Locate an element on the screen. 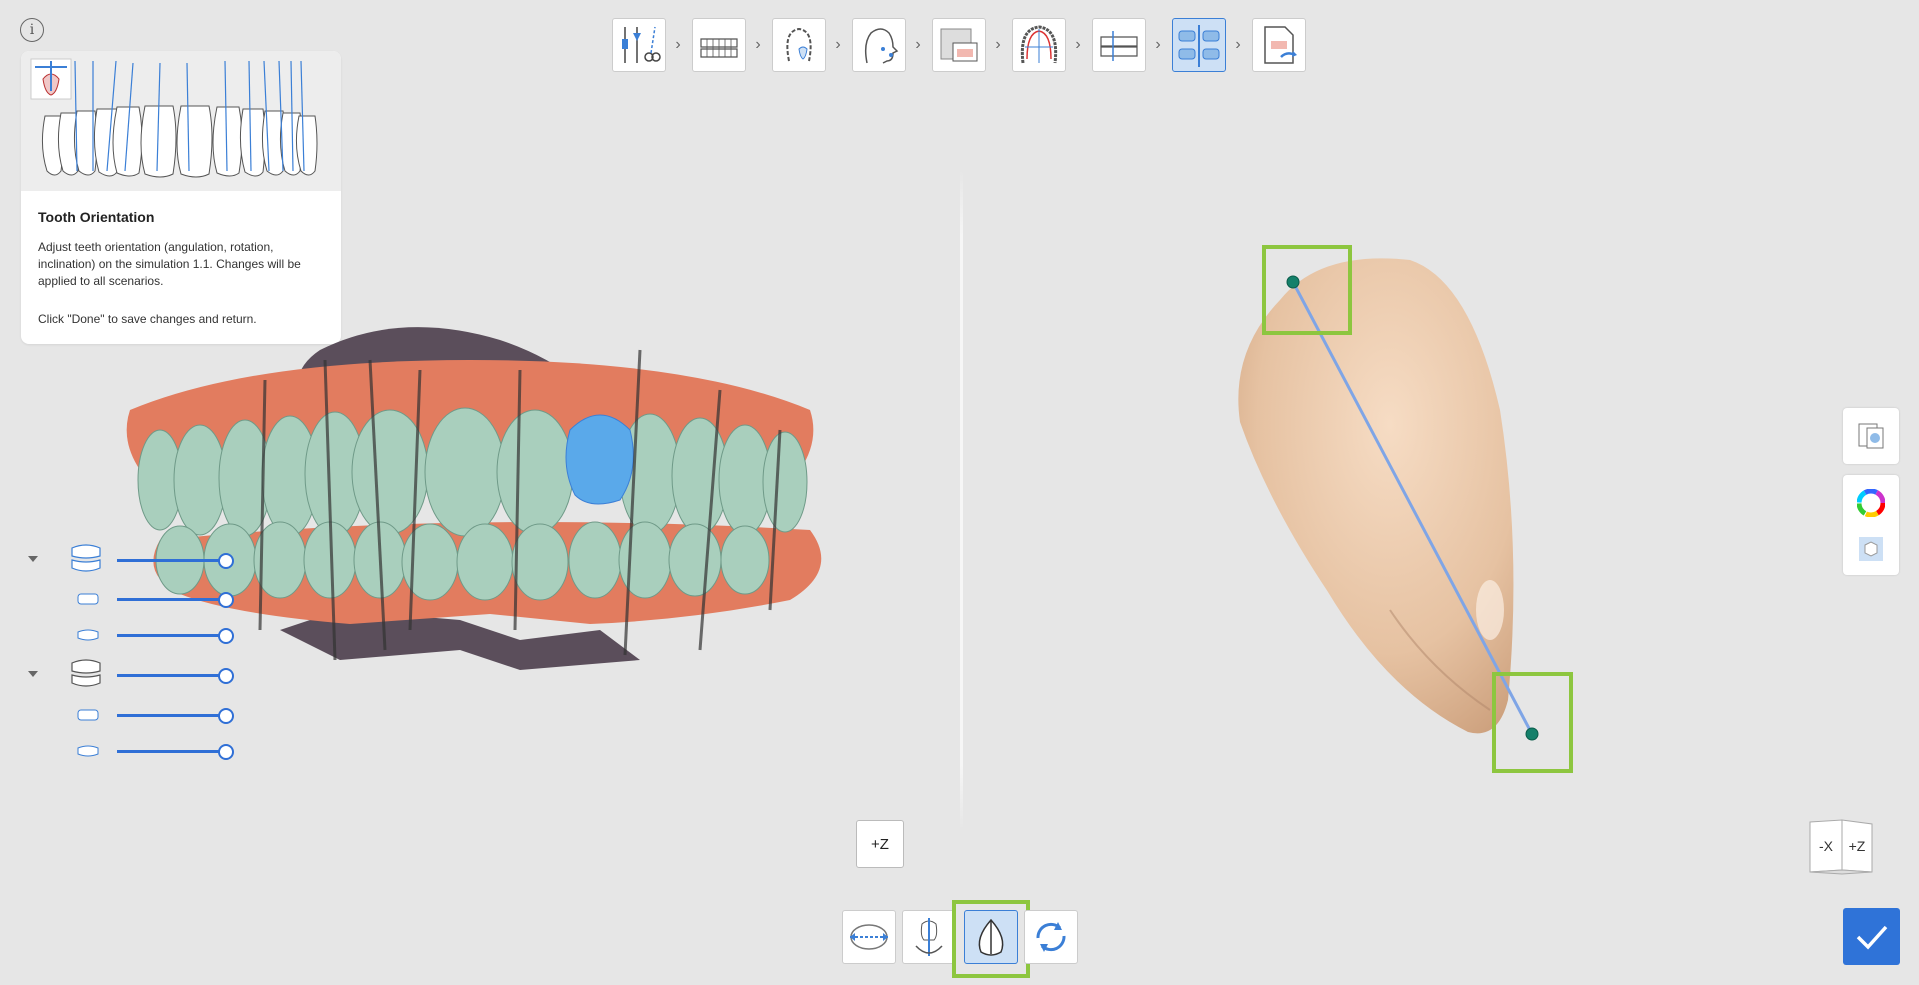  lower-teeth-icon is located at coordinates (88, 715).